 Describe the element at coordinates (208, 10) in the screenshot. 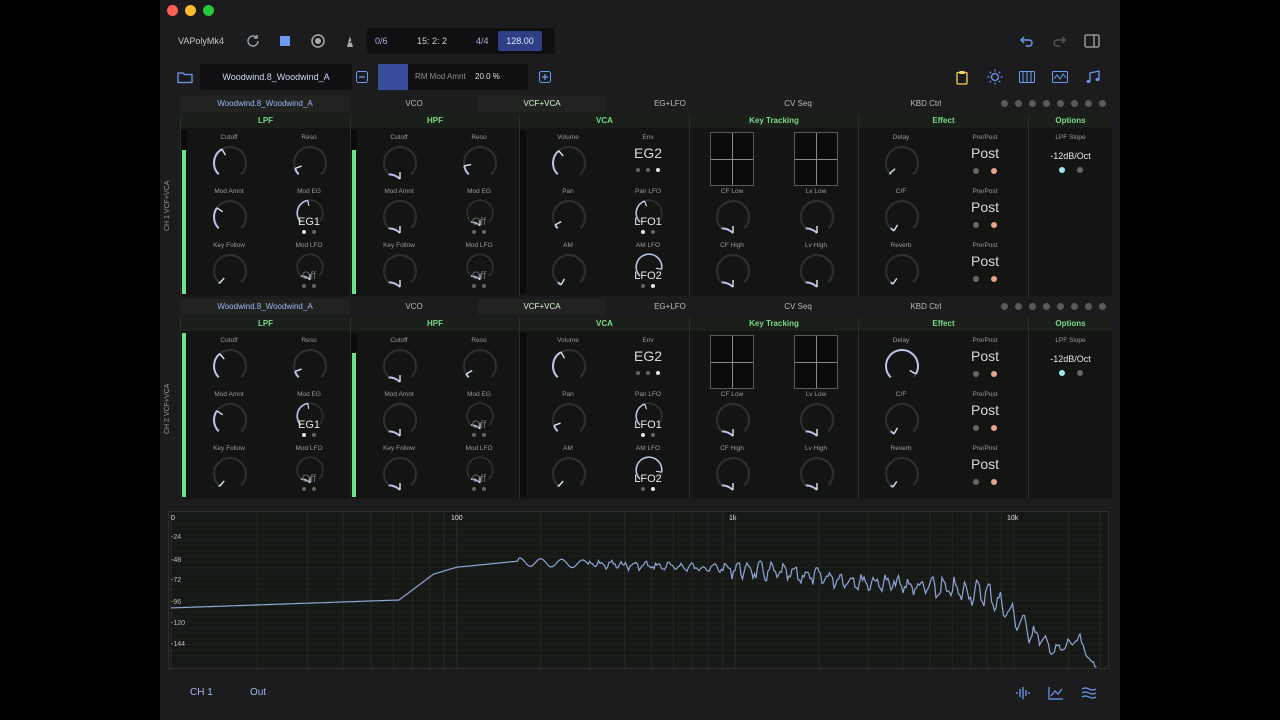

I see `zoom-window-button` at that location.